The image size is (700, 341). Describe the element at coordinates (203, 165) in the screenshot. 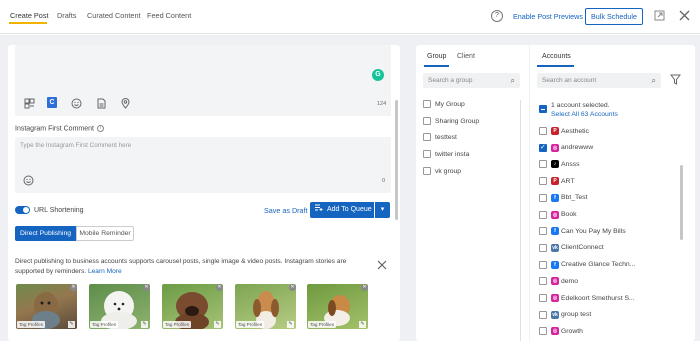

I see `first-comment-input: Type the Instagram First Comment here` at that location.